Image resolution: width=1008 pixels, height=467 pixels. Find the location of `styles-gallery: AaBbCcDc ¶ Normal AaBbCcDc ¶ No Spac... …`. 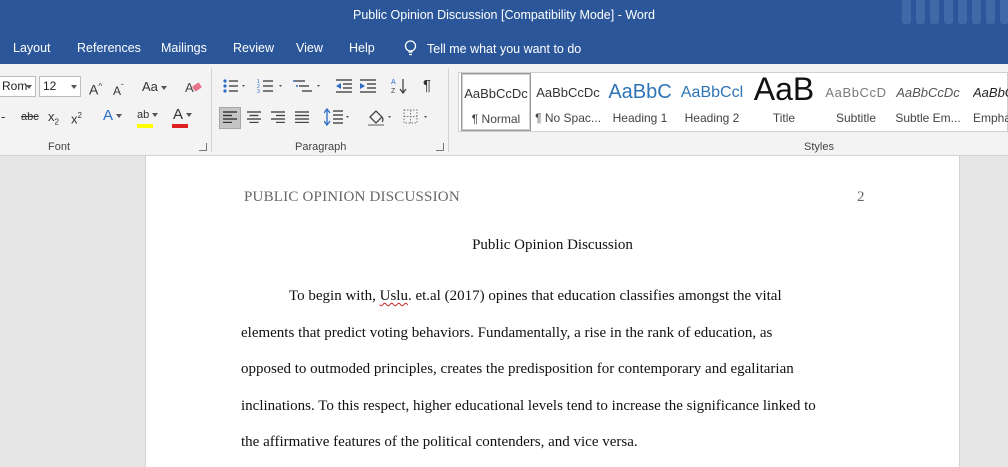

styles-gallery: AaBbCcDc ¶ Normal AaBbCcDc ¶ No Spac... … is located at coordinates (733, 102).